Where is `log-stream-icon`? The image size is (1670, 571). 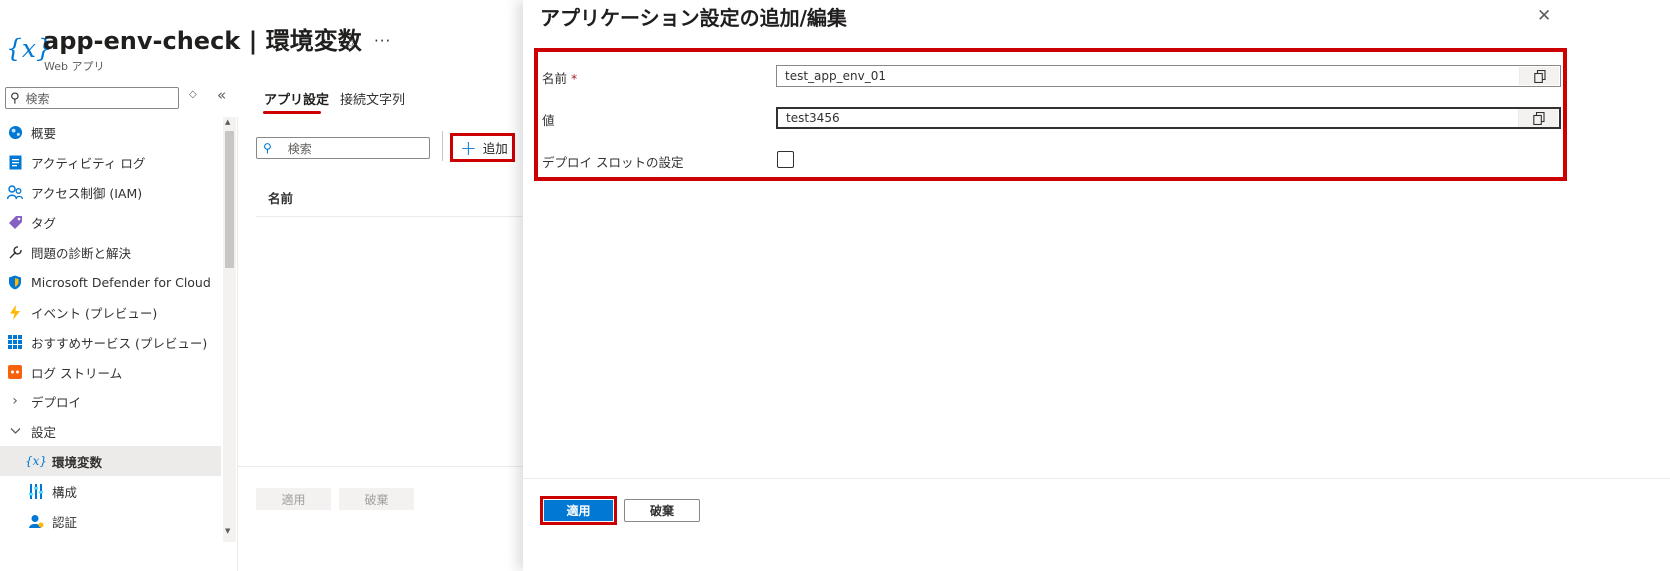
log-stream-icon is located at coordinates (15, 372).